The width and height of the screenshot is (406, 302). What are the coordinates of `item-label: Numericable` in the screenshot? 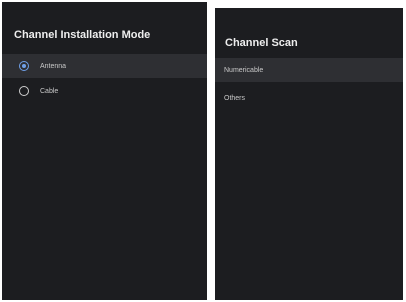 It's located at (244, 70).